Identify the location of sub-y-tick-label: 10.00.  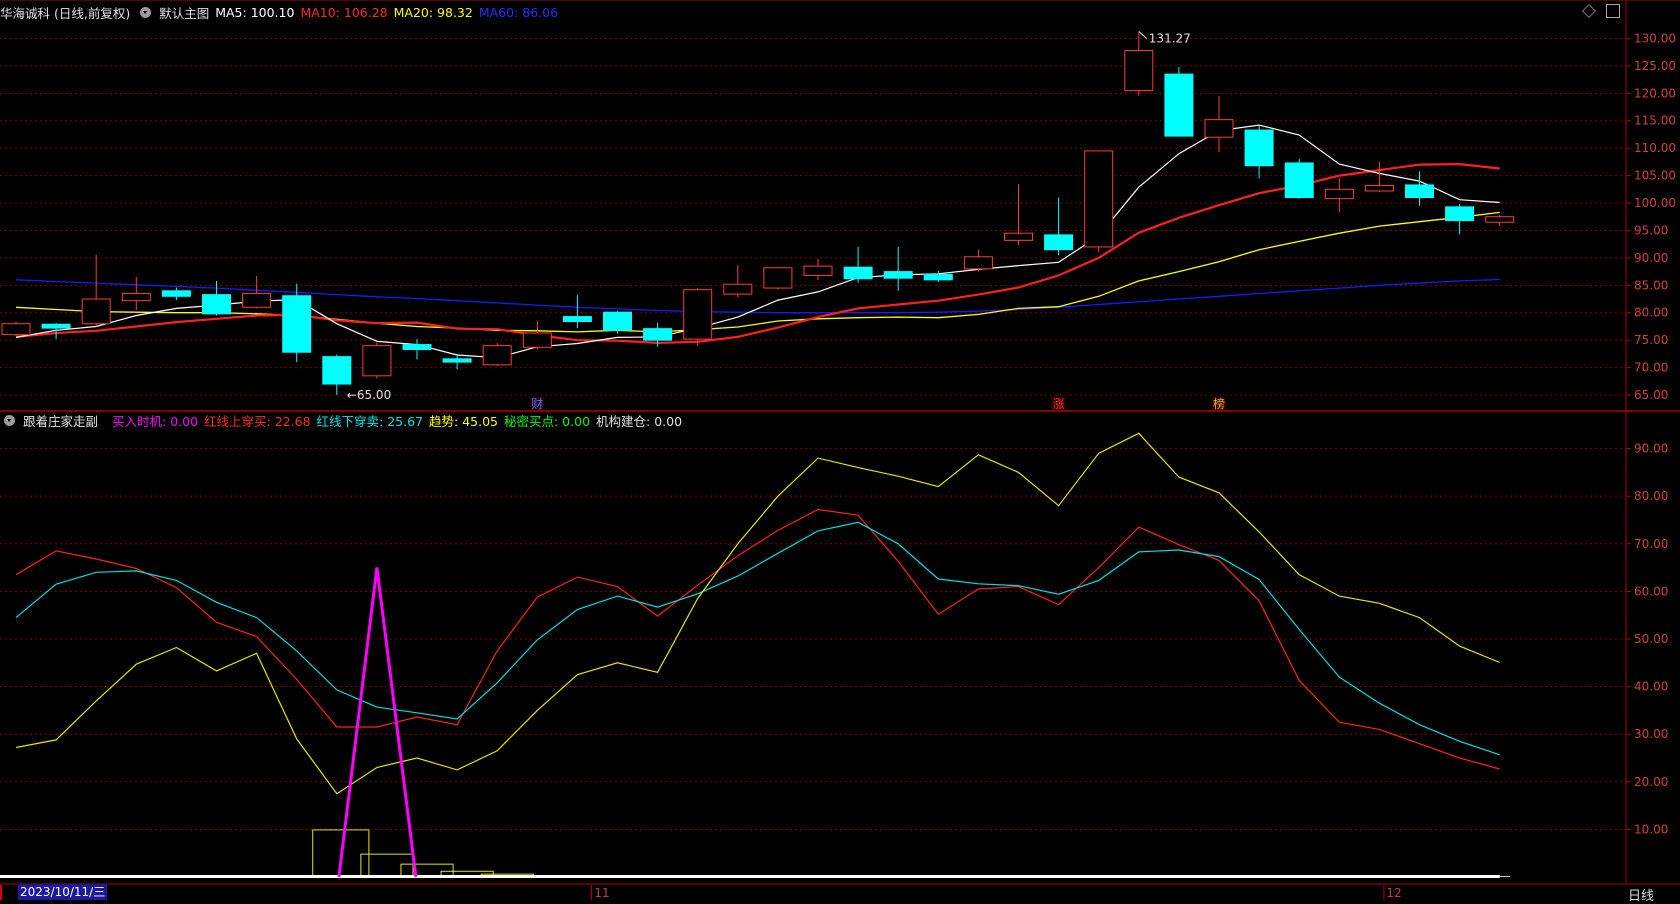
(1651, 829).